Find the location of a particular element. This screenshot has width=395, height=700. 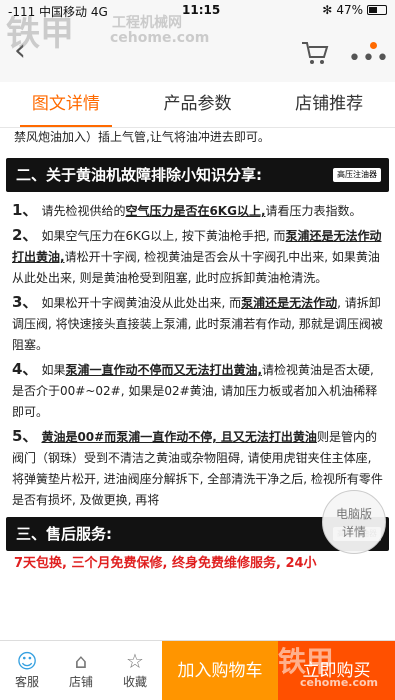

add-to-cart-button: 加入购物车 is located at coordinates (220, 670).